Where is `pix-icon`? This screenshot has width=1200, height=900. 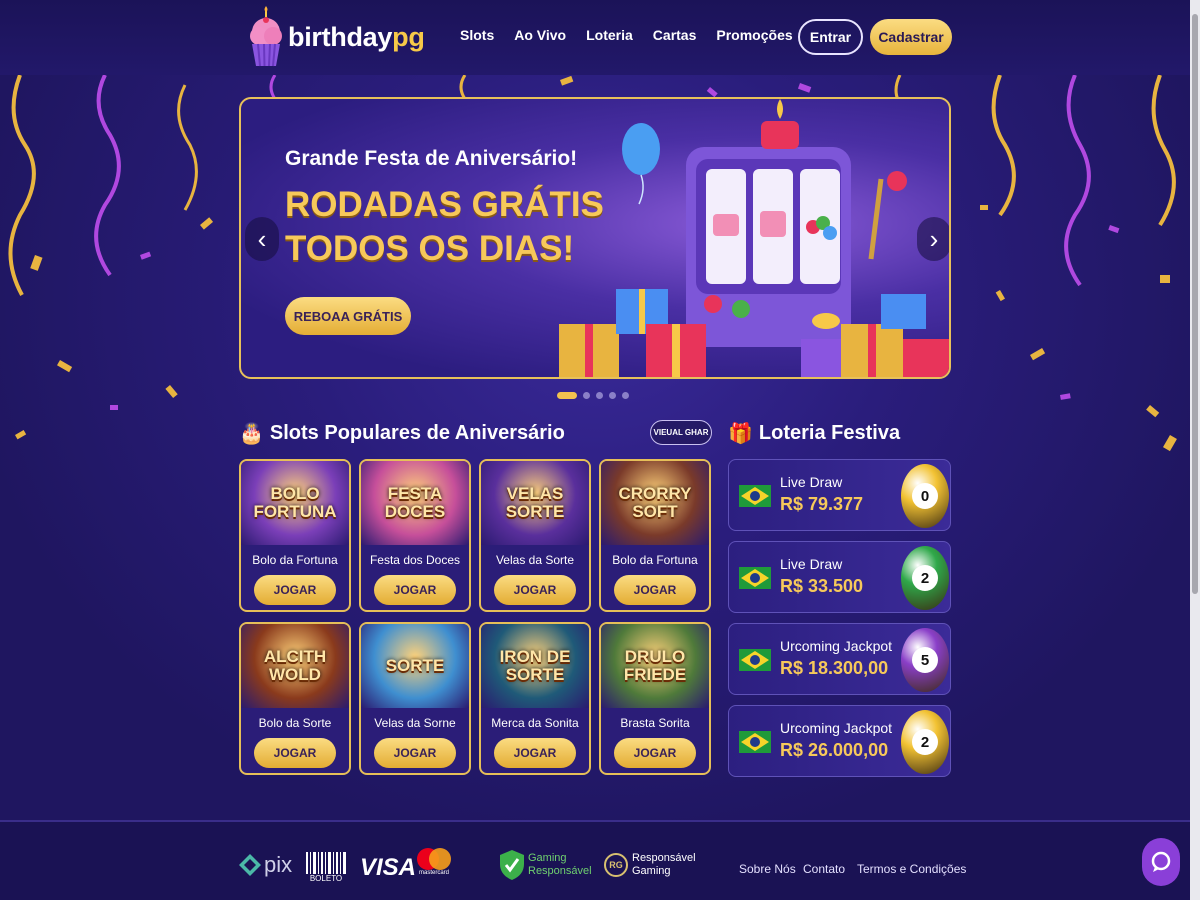 pix-icon is located at coordinates (250, 865).